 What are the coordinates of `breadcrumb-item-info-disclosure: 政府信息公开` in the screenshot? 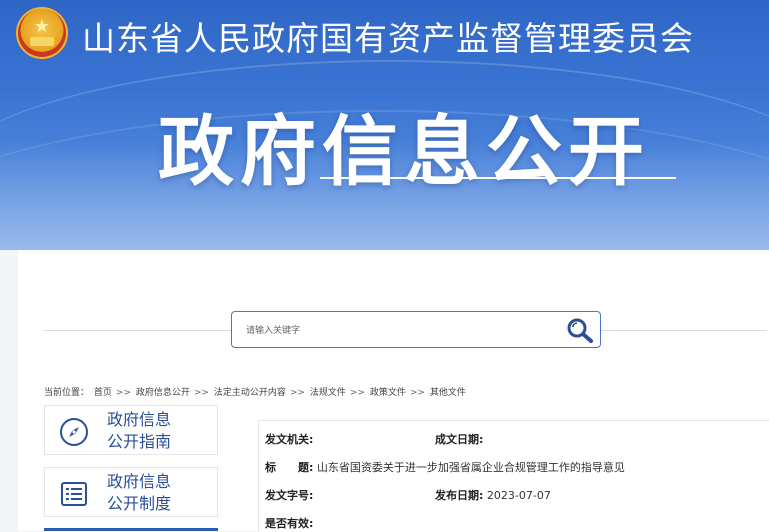 It's located at (163, 393).